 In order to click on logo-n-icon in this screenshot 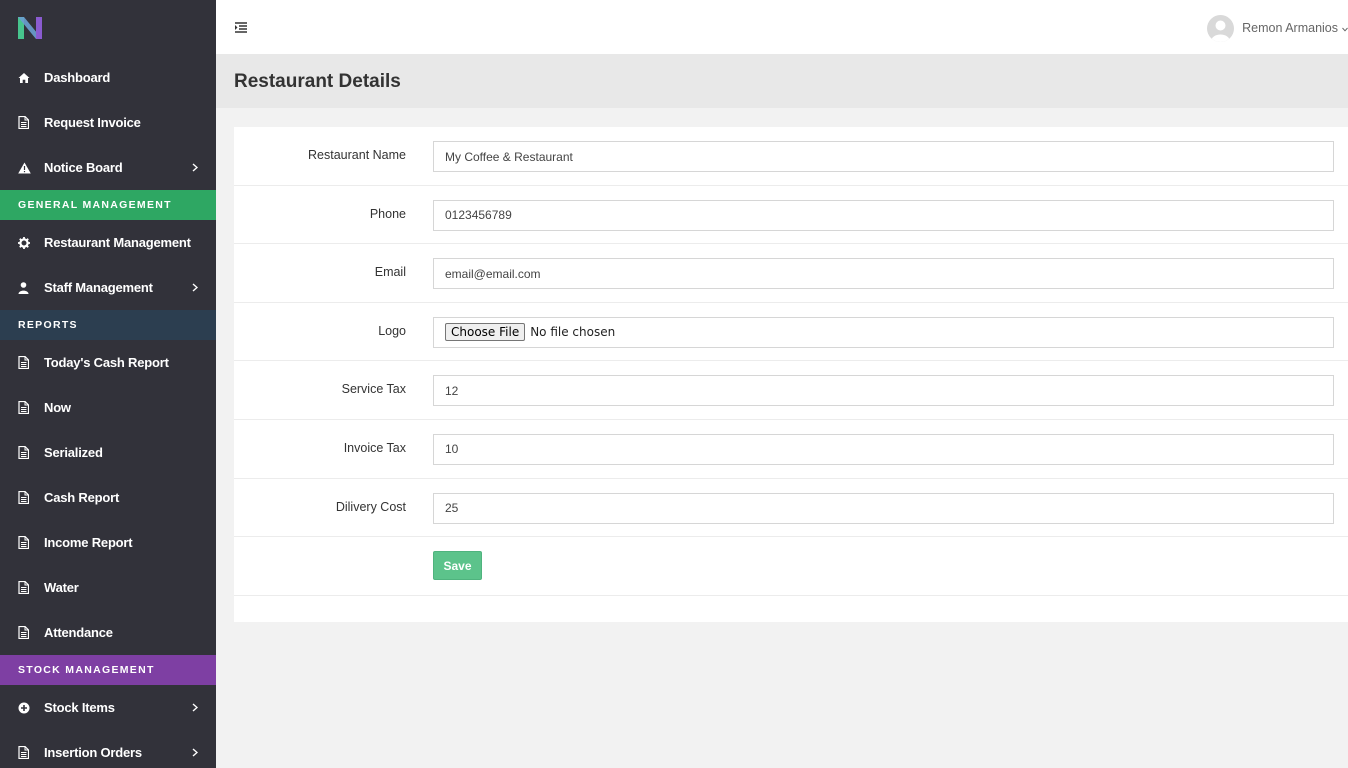, I will do `click(30, 27)`.